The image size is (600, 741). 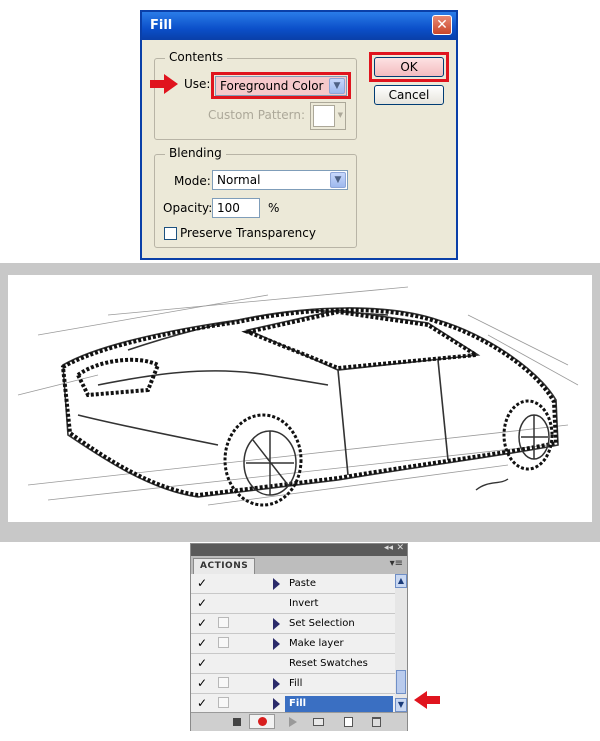 I want to click on action-name: Reset Swatches, so click(x=339, y=664).